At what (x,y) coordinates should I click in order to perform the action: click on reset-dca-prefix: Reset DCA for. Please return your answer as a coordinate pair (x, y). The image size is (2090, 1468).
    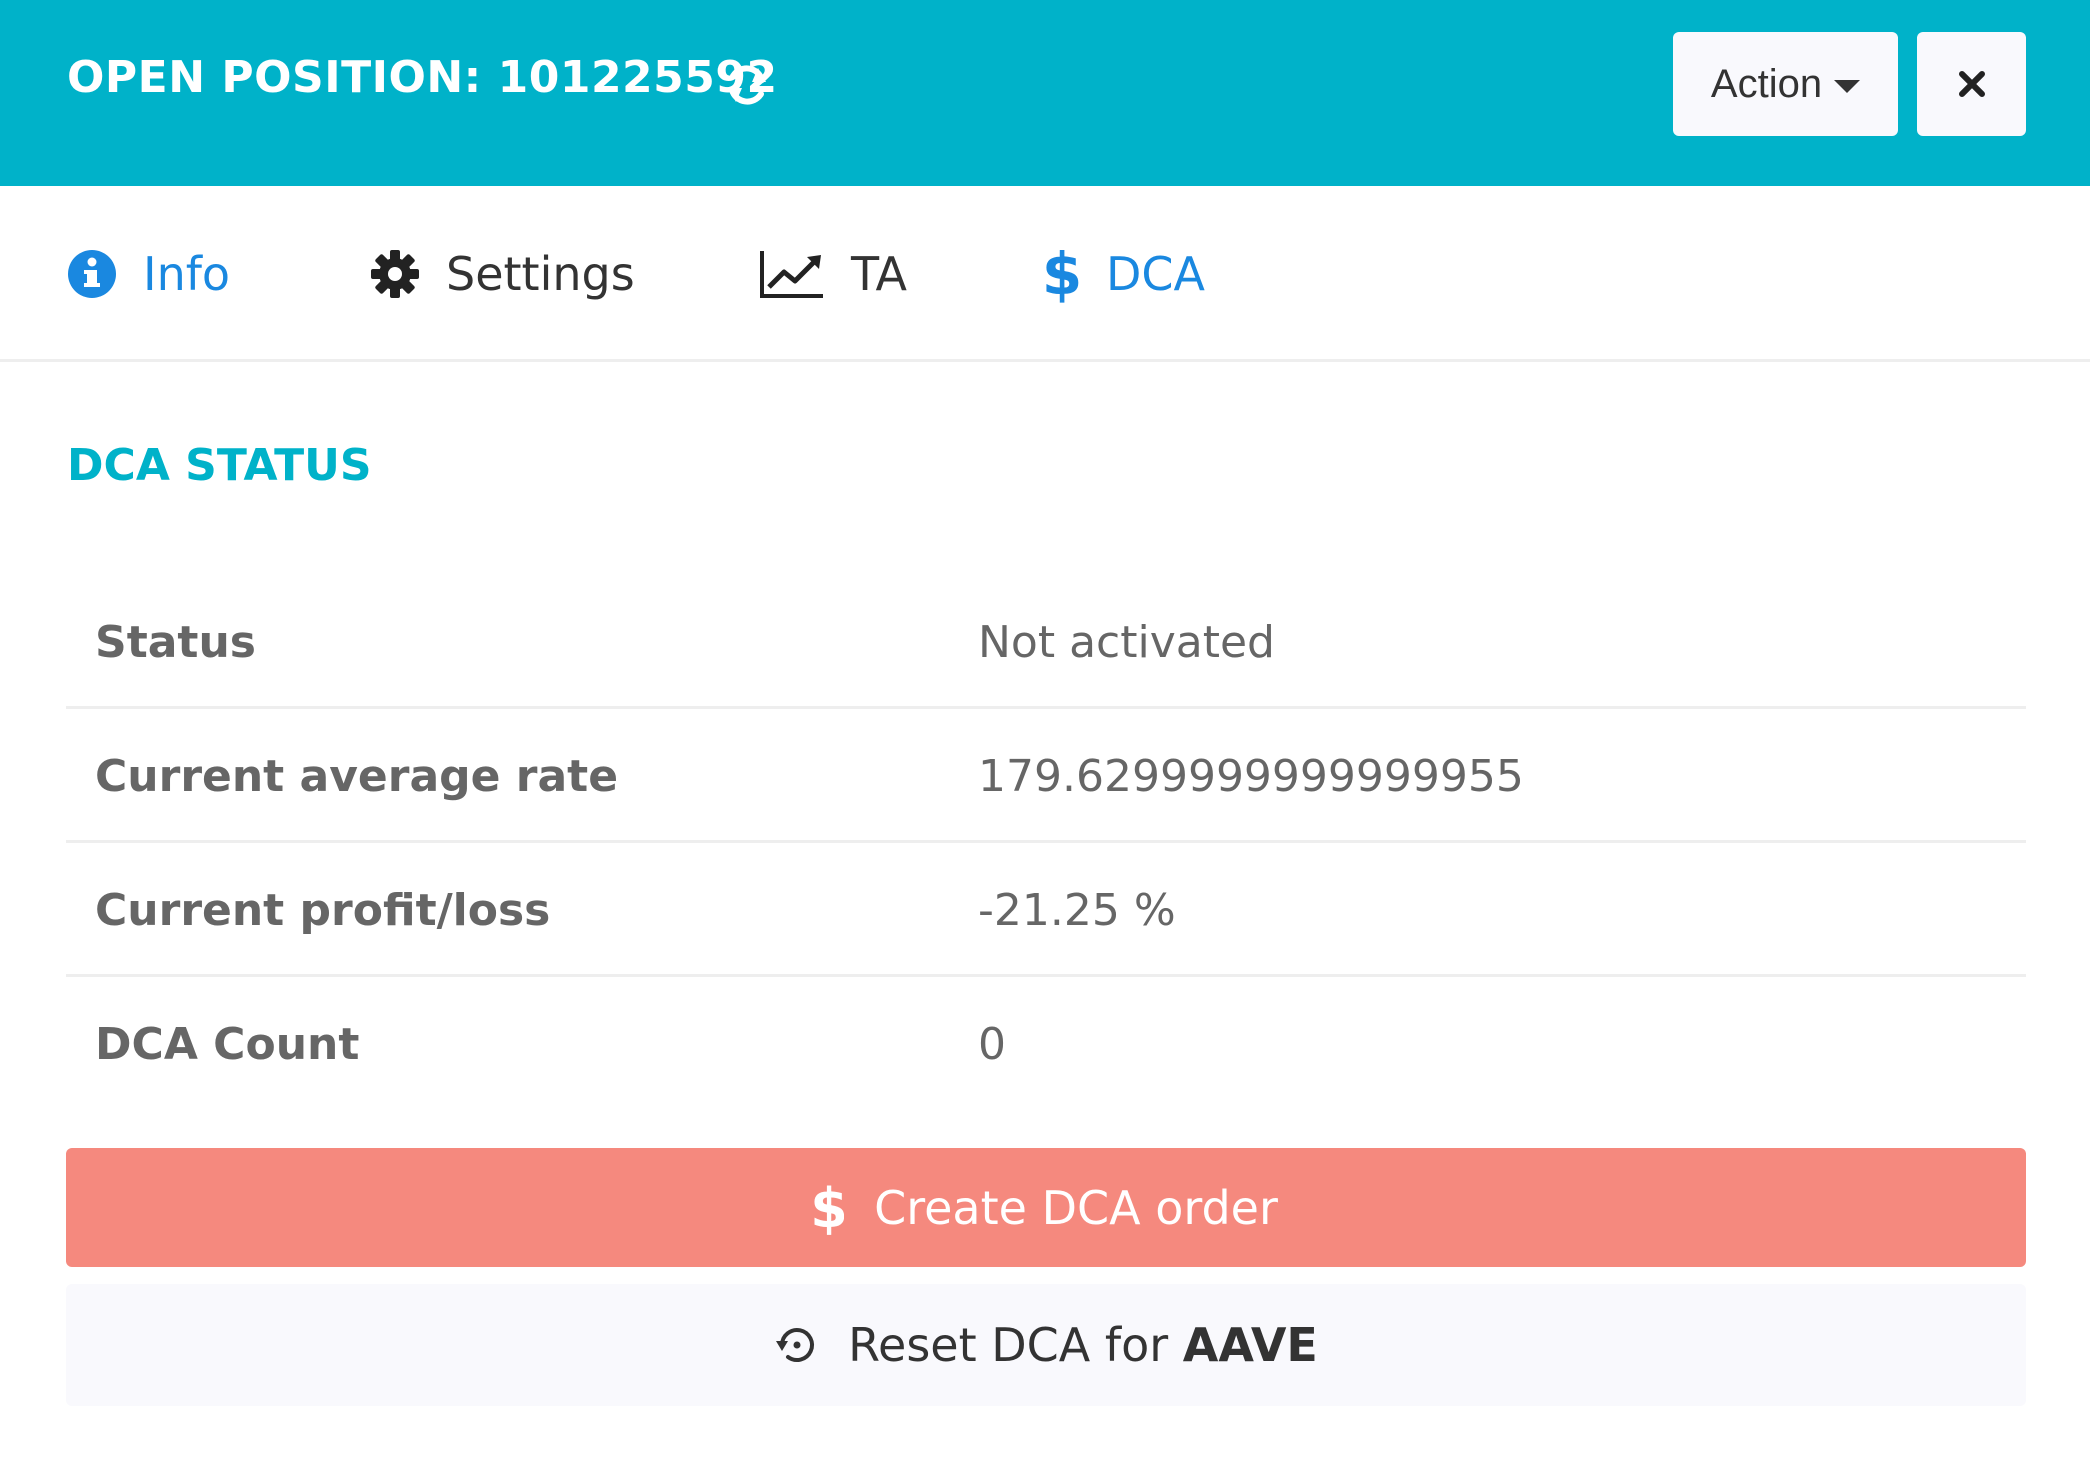
    Looking at the image, I should click on (1015, 1345).